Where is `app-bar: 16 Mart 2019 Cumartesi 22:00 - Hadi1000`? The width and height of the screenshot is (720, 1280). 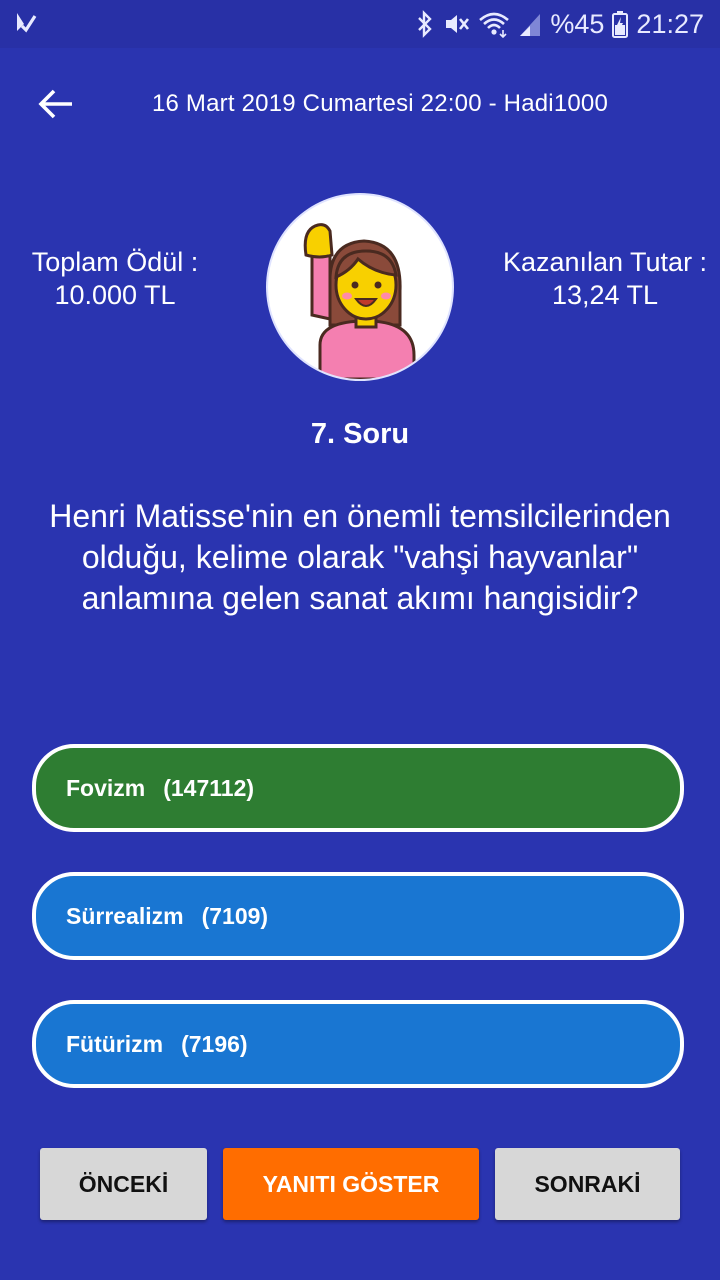
app-bar: 16 Mart 2019 Cumartesi 22:00 - Hadi1000 is located at coordinates (360, 104).